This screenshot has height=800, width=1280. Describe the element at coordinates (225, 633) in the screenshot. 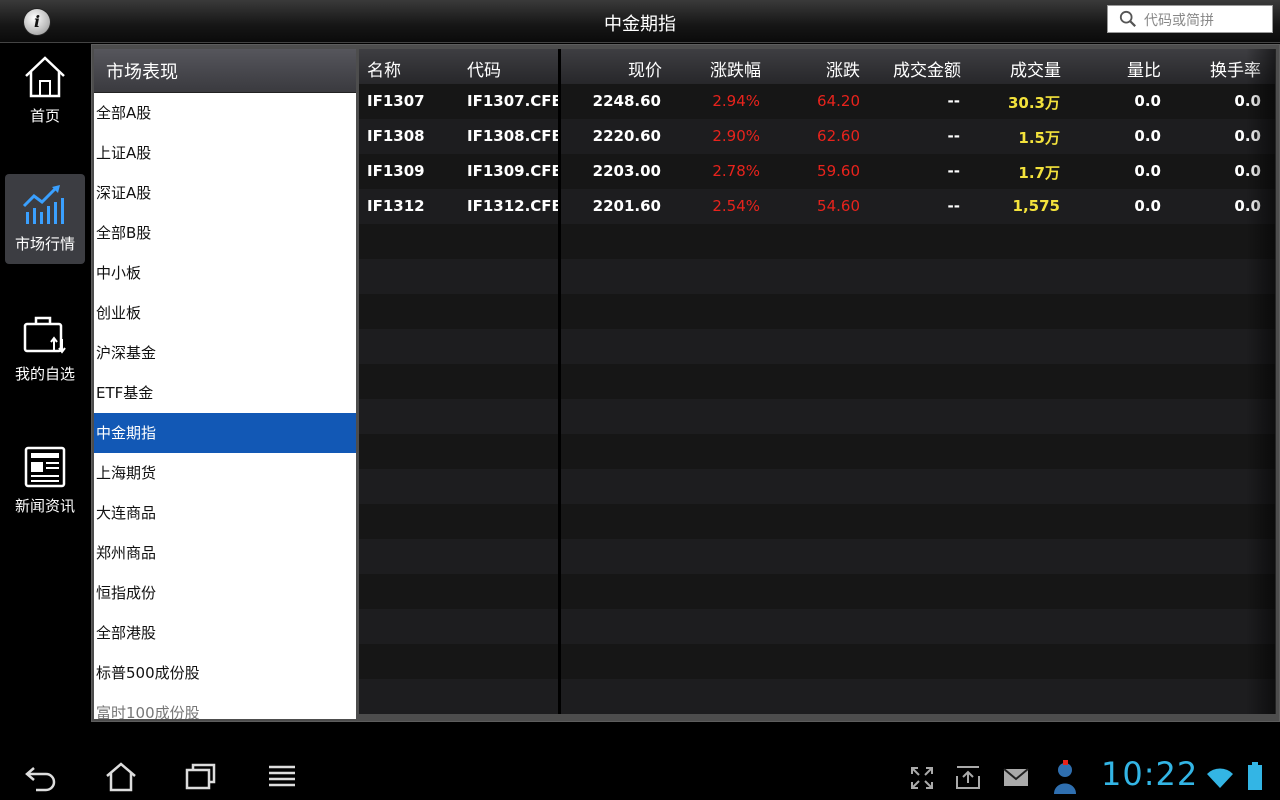

I see `category-item: 全部港股` at that location.